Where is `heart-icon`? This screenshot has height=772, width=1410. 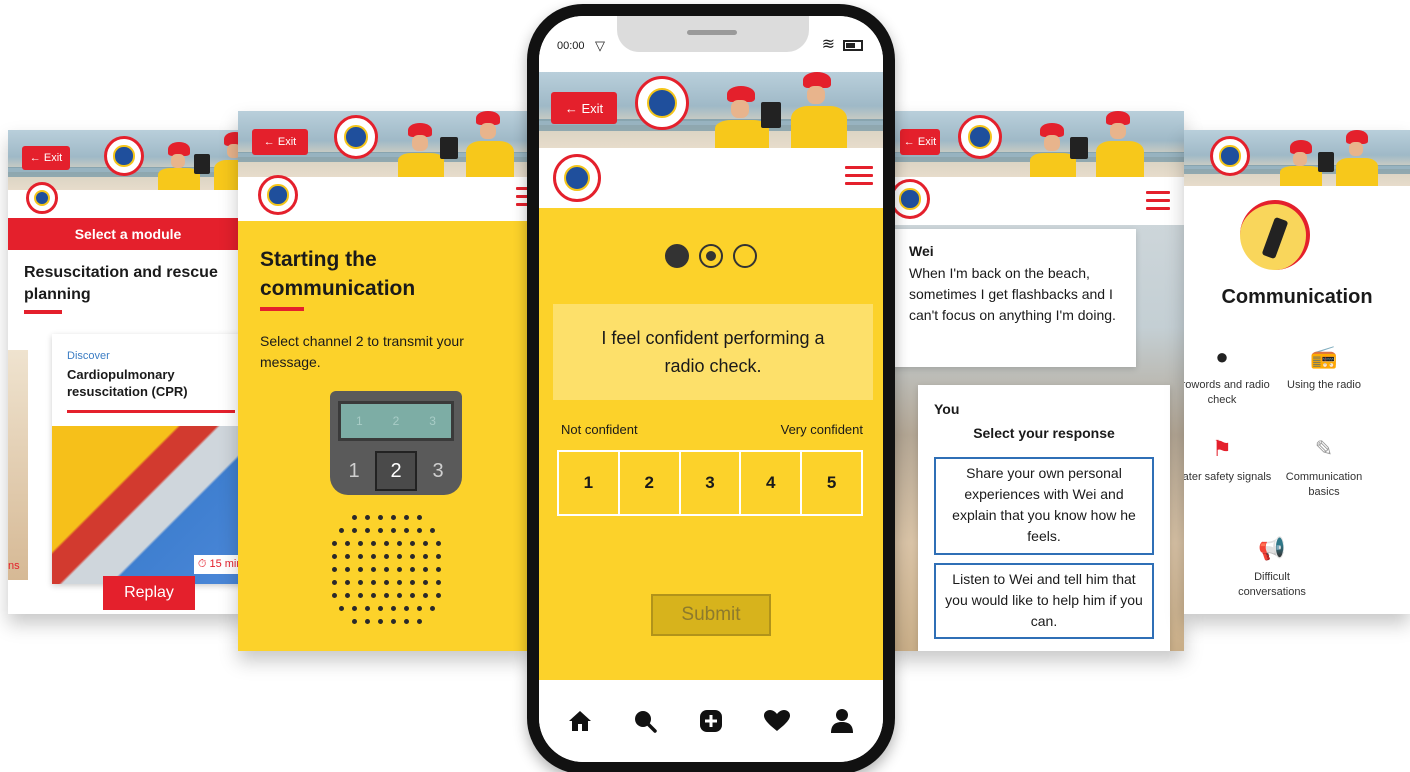 heart-icon is located at coordinates (777, 721).